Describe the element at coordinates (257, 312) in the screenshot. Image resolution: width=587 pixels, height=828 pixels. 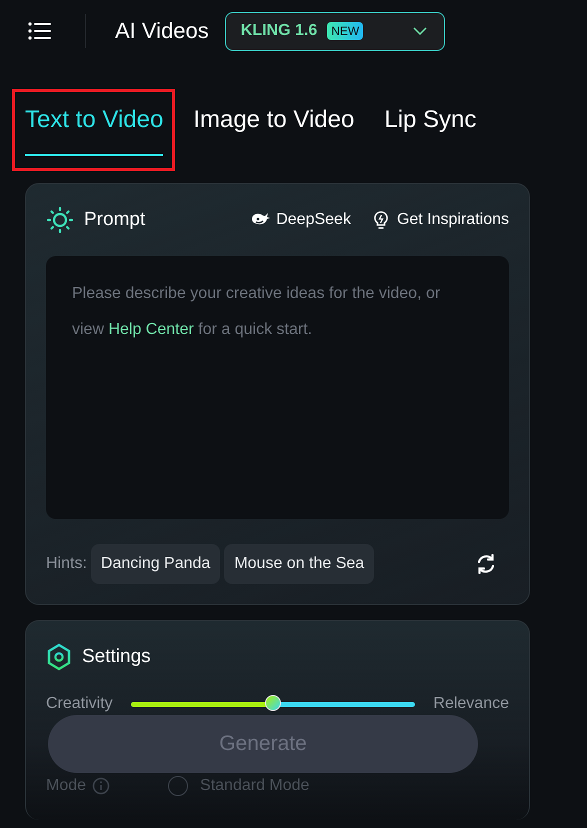
I see `placeholder-text: Please describe your creative ideas for the video, or view Help Center for a quick start.` at that location.